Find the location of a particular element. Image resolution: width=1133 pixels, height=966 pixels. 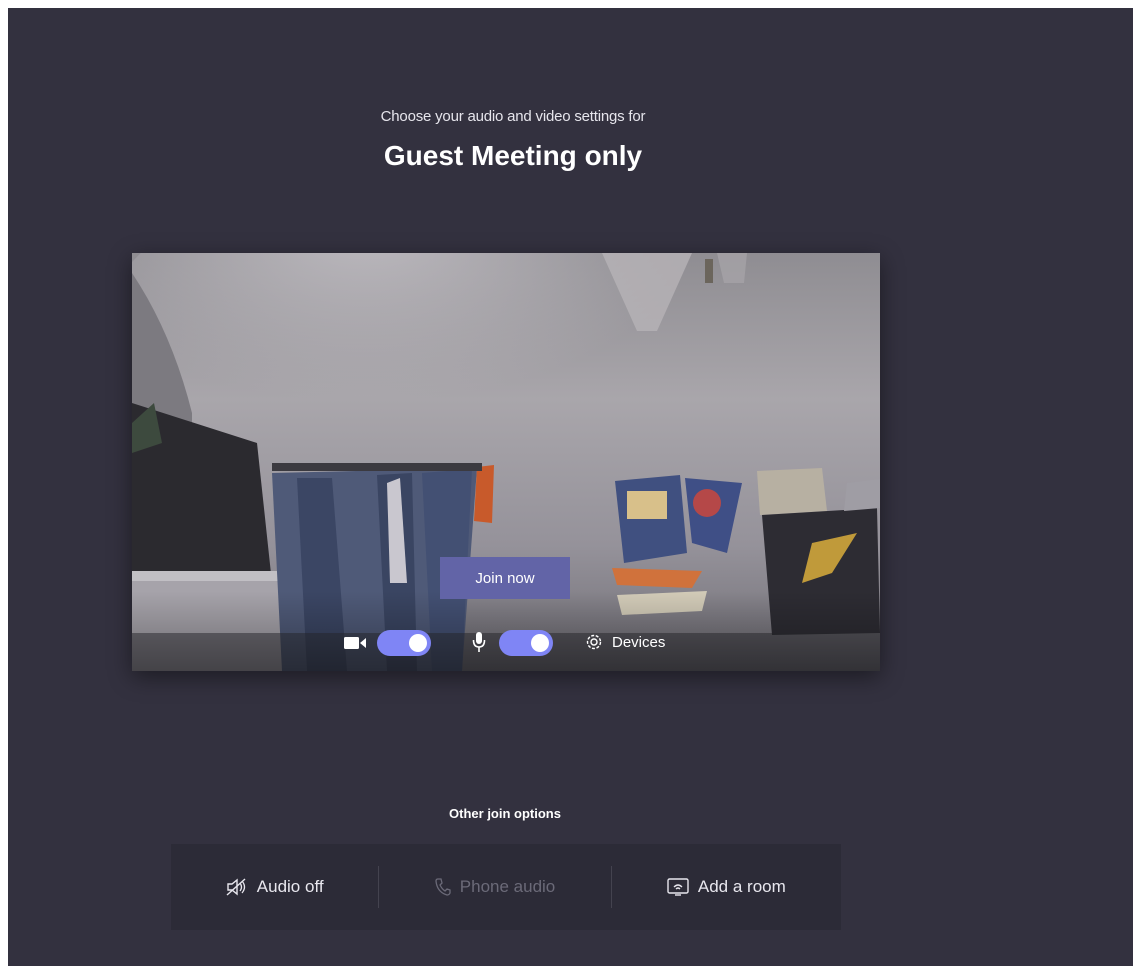

other-join-options-heading: Other join options is located at coordinates (505, 813).